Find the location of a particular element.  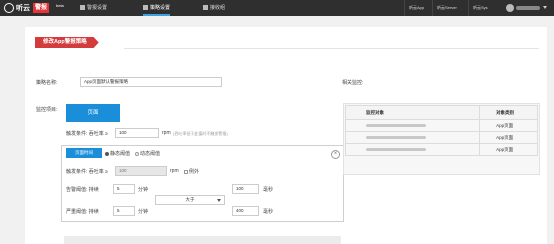

nav-policy-settings: 策略设置 is located at coordinates (157, 8).